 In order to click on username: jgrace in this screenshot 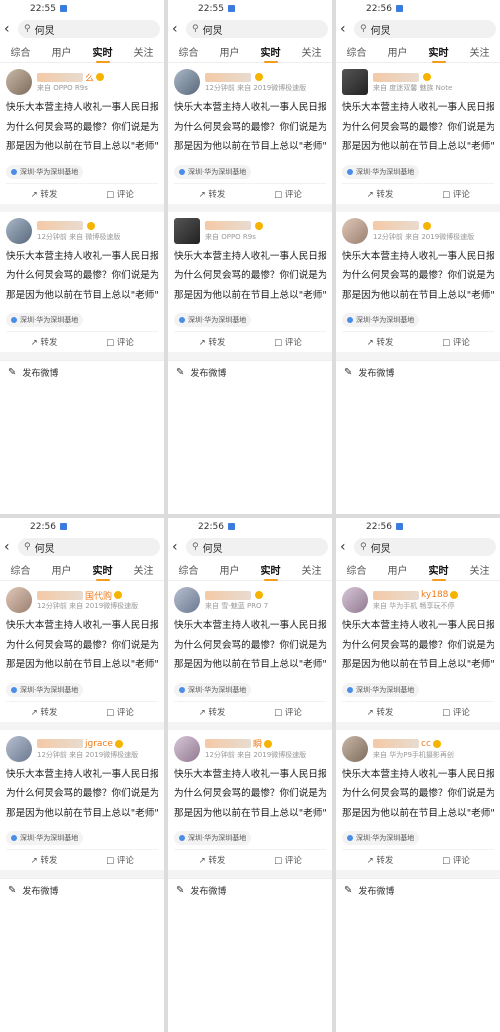, I will do `click(87, 744)`.